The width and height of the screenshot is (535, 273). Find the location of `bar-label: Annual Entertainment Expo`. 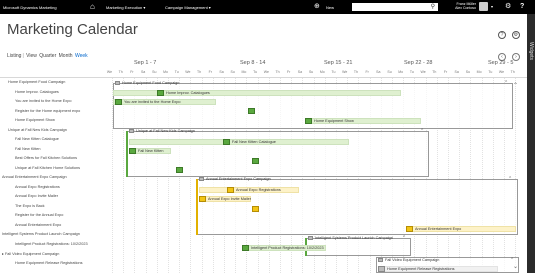

bar-label: Annual Entertainment Expo is located at coordinates (438, 229).